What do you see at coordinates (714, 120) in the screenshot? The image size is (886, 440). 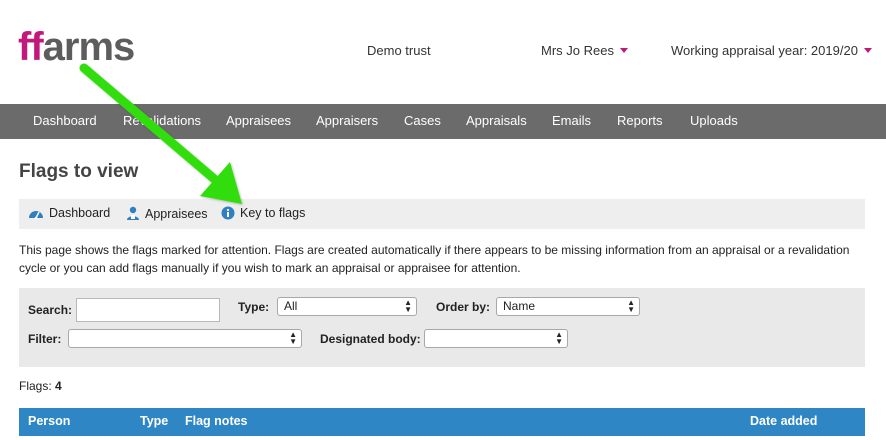 I see `nav-uploads: Uploads` at bounding box center [714, 120].